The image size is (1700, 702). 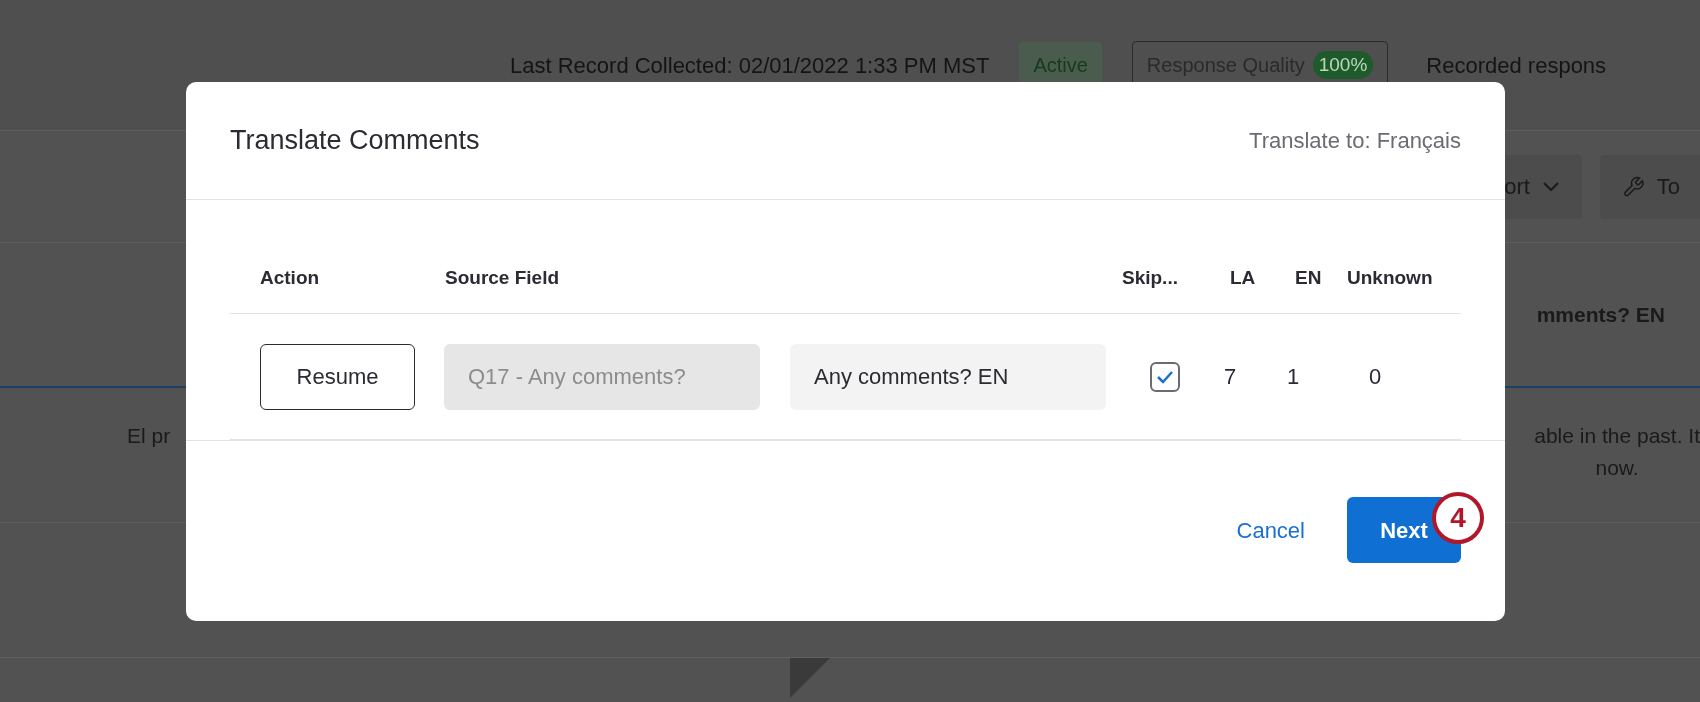 What do you see at coordinates (1343, 65) in the screenshot?
I see `quality-score: 100%` at bounding box center [1343, 65].